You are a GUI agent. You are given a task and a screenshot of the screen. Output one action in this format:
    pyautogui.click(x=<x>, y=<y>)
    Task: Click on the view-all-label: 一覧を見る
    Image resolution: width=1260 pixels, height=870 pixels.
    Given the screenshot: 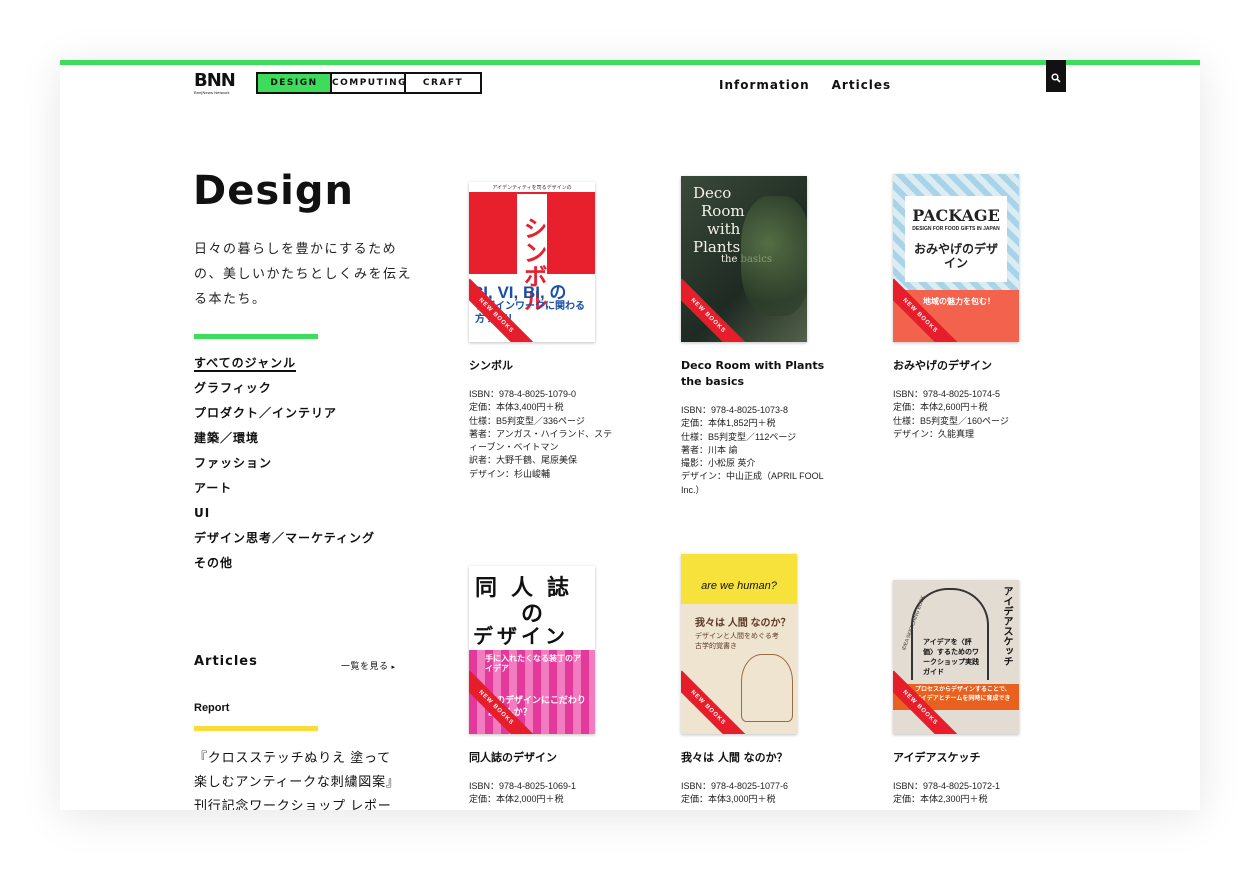 What is the action you would take?
    pyautogui.click(x=365, y=666)
    